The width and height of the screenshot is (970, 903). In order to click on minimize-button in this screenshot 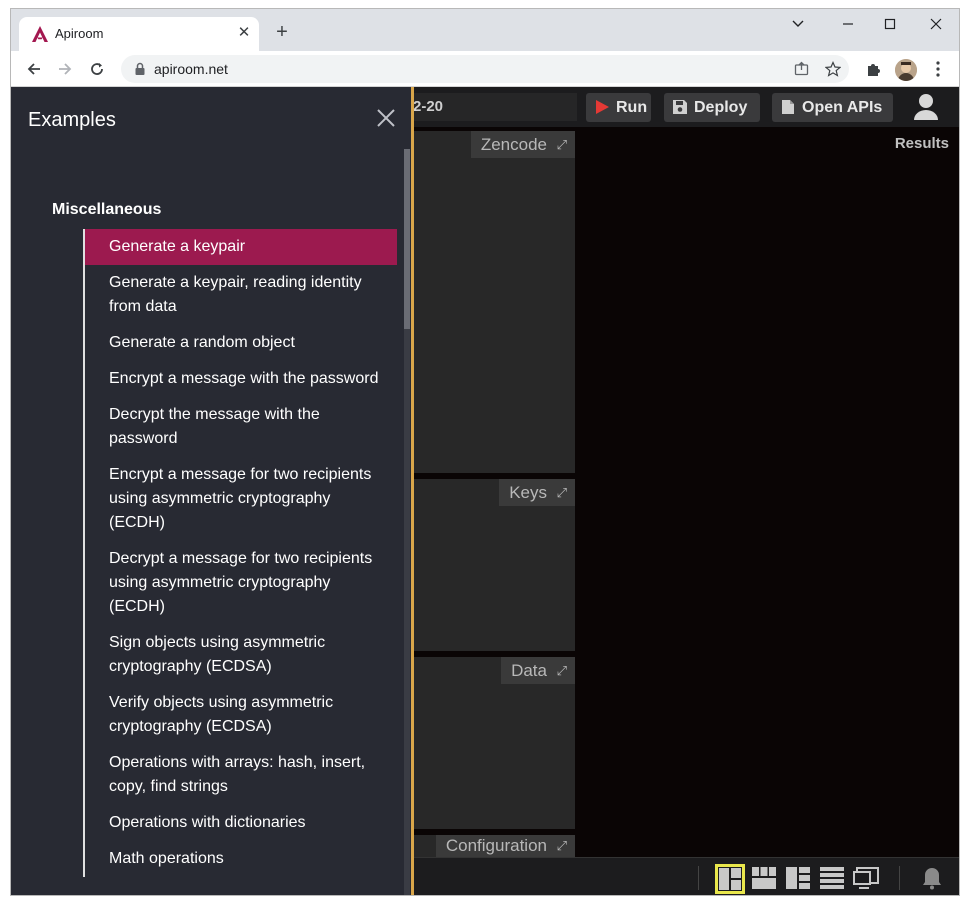, I will do `click(798, 24)`.